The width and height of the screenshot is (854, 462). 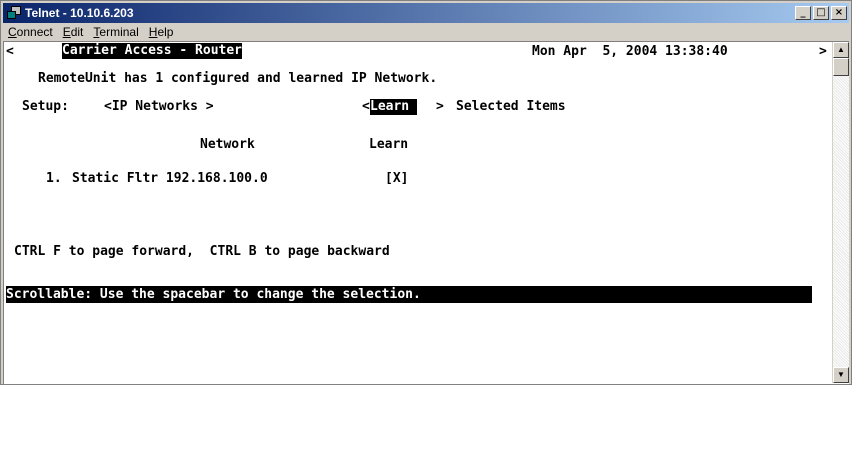 What do you see at coordinates (630, 51) in the screenshot?
I see `header-datetime: Mon Apr 5, 2004 13:38:40` at bounding box center [630, 51].